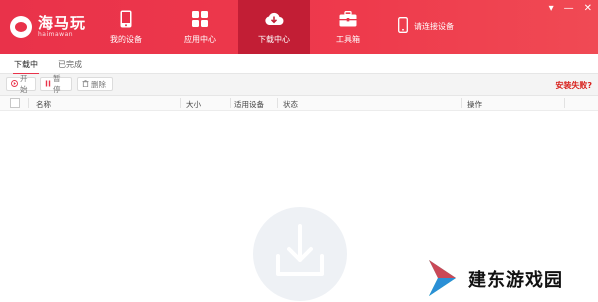 This screenshot has height=302, width=598. What do you see at coordinates (300, 250) in the screenshot?
I see `download-tray-icon` at bounding box center [300, 250].